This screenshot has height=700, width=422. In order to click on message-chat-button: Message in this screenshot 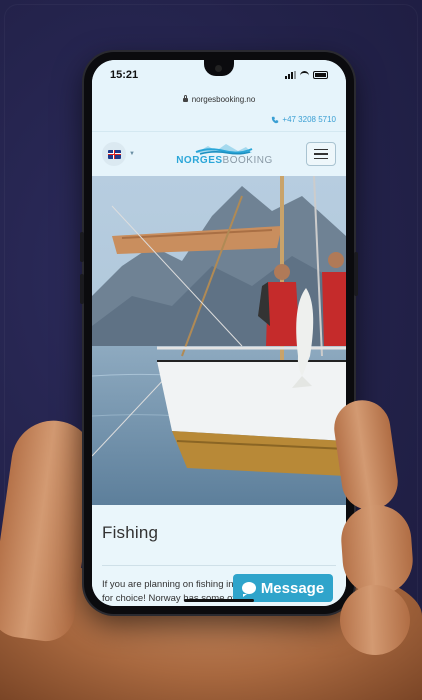, I will do `click(283, 588)`.